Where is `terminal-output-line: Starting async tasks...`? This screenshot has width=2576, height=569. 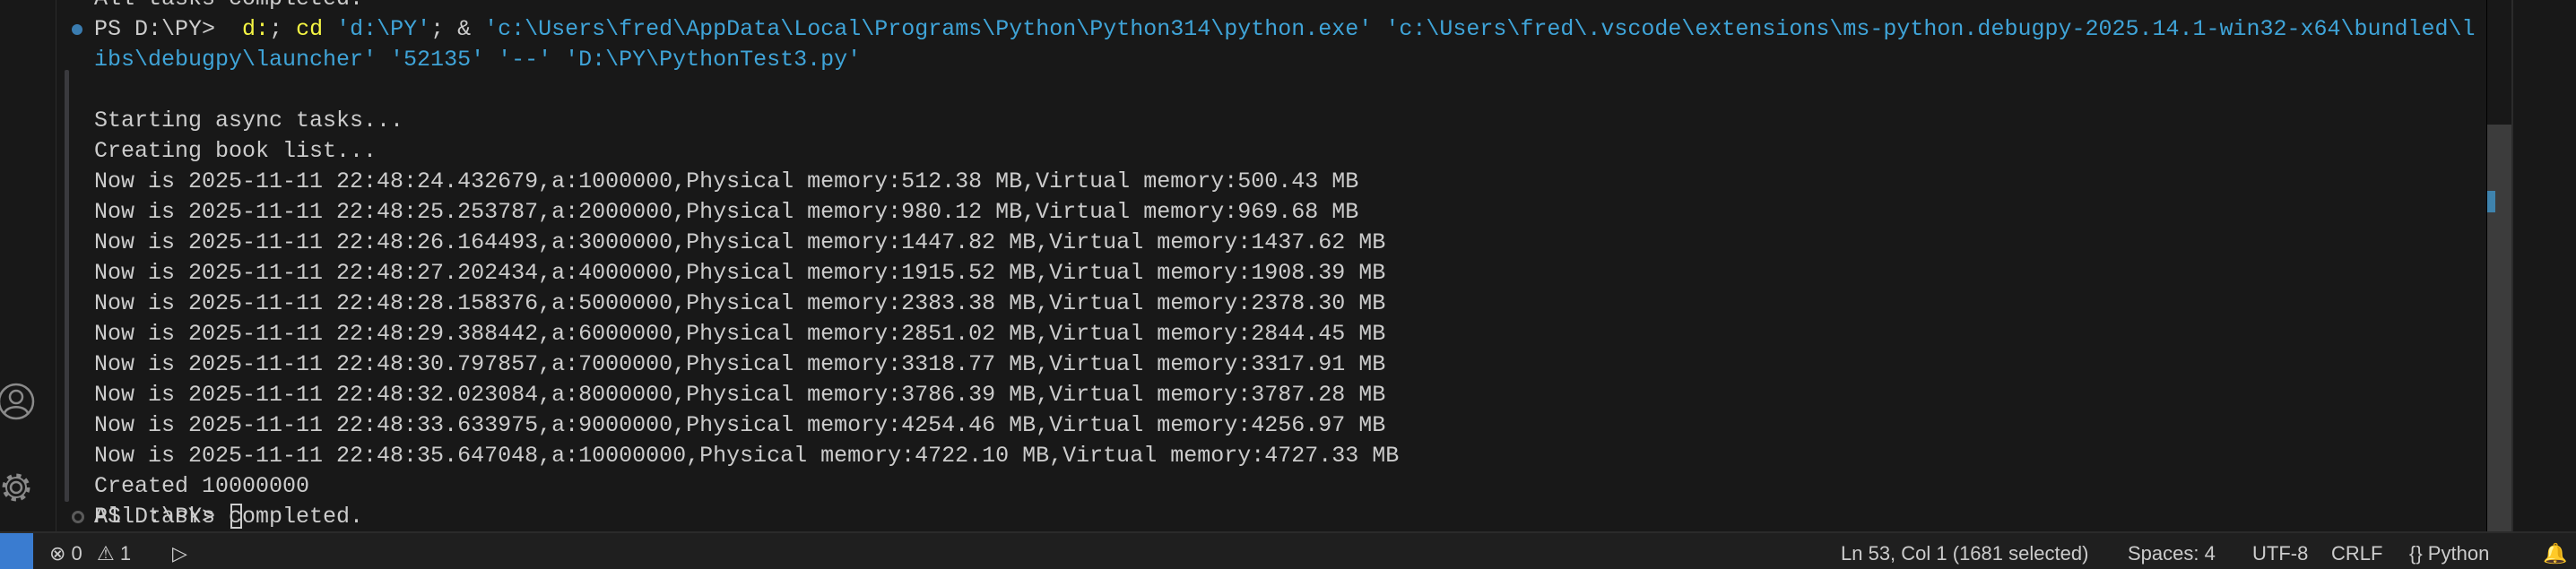 terminal-output-line: Starting async tasks... is located at coordinates (249, 121).